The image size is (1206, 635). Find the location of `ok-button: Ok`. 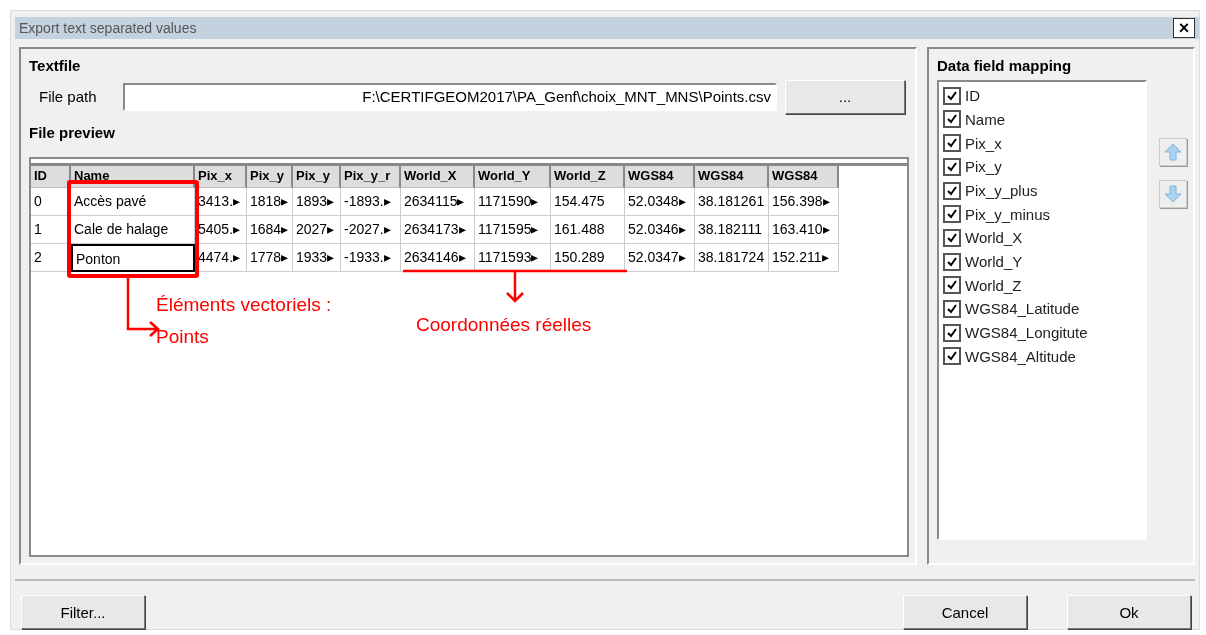

ok-button: Ok is located at coordinates (1129, 612).